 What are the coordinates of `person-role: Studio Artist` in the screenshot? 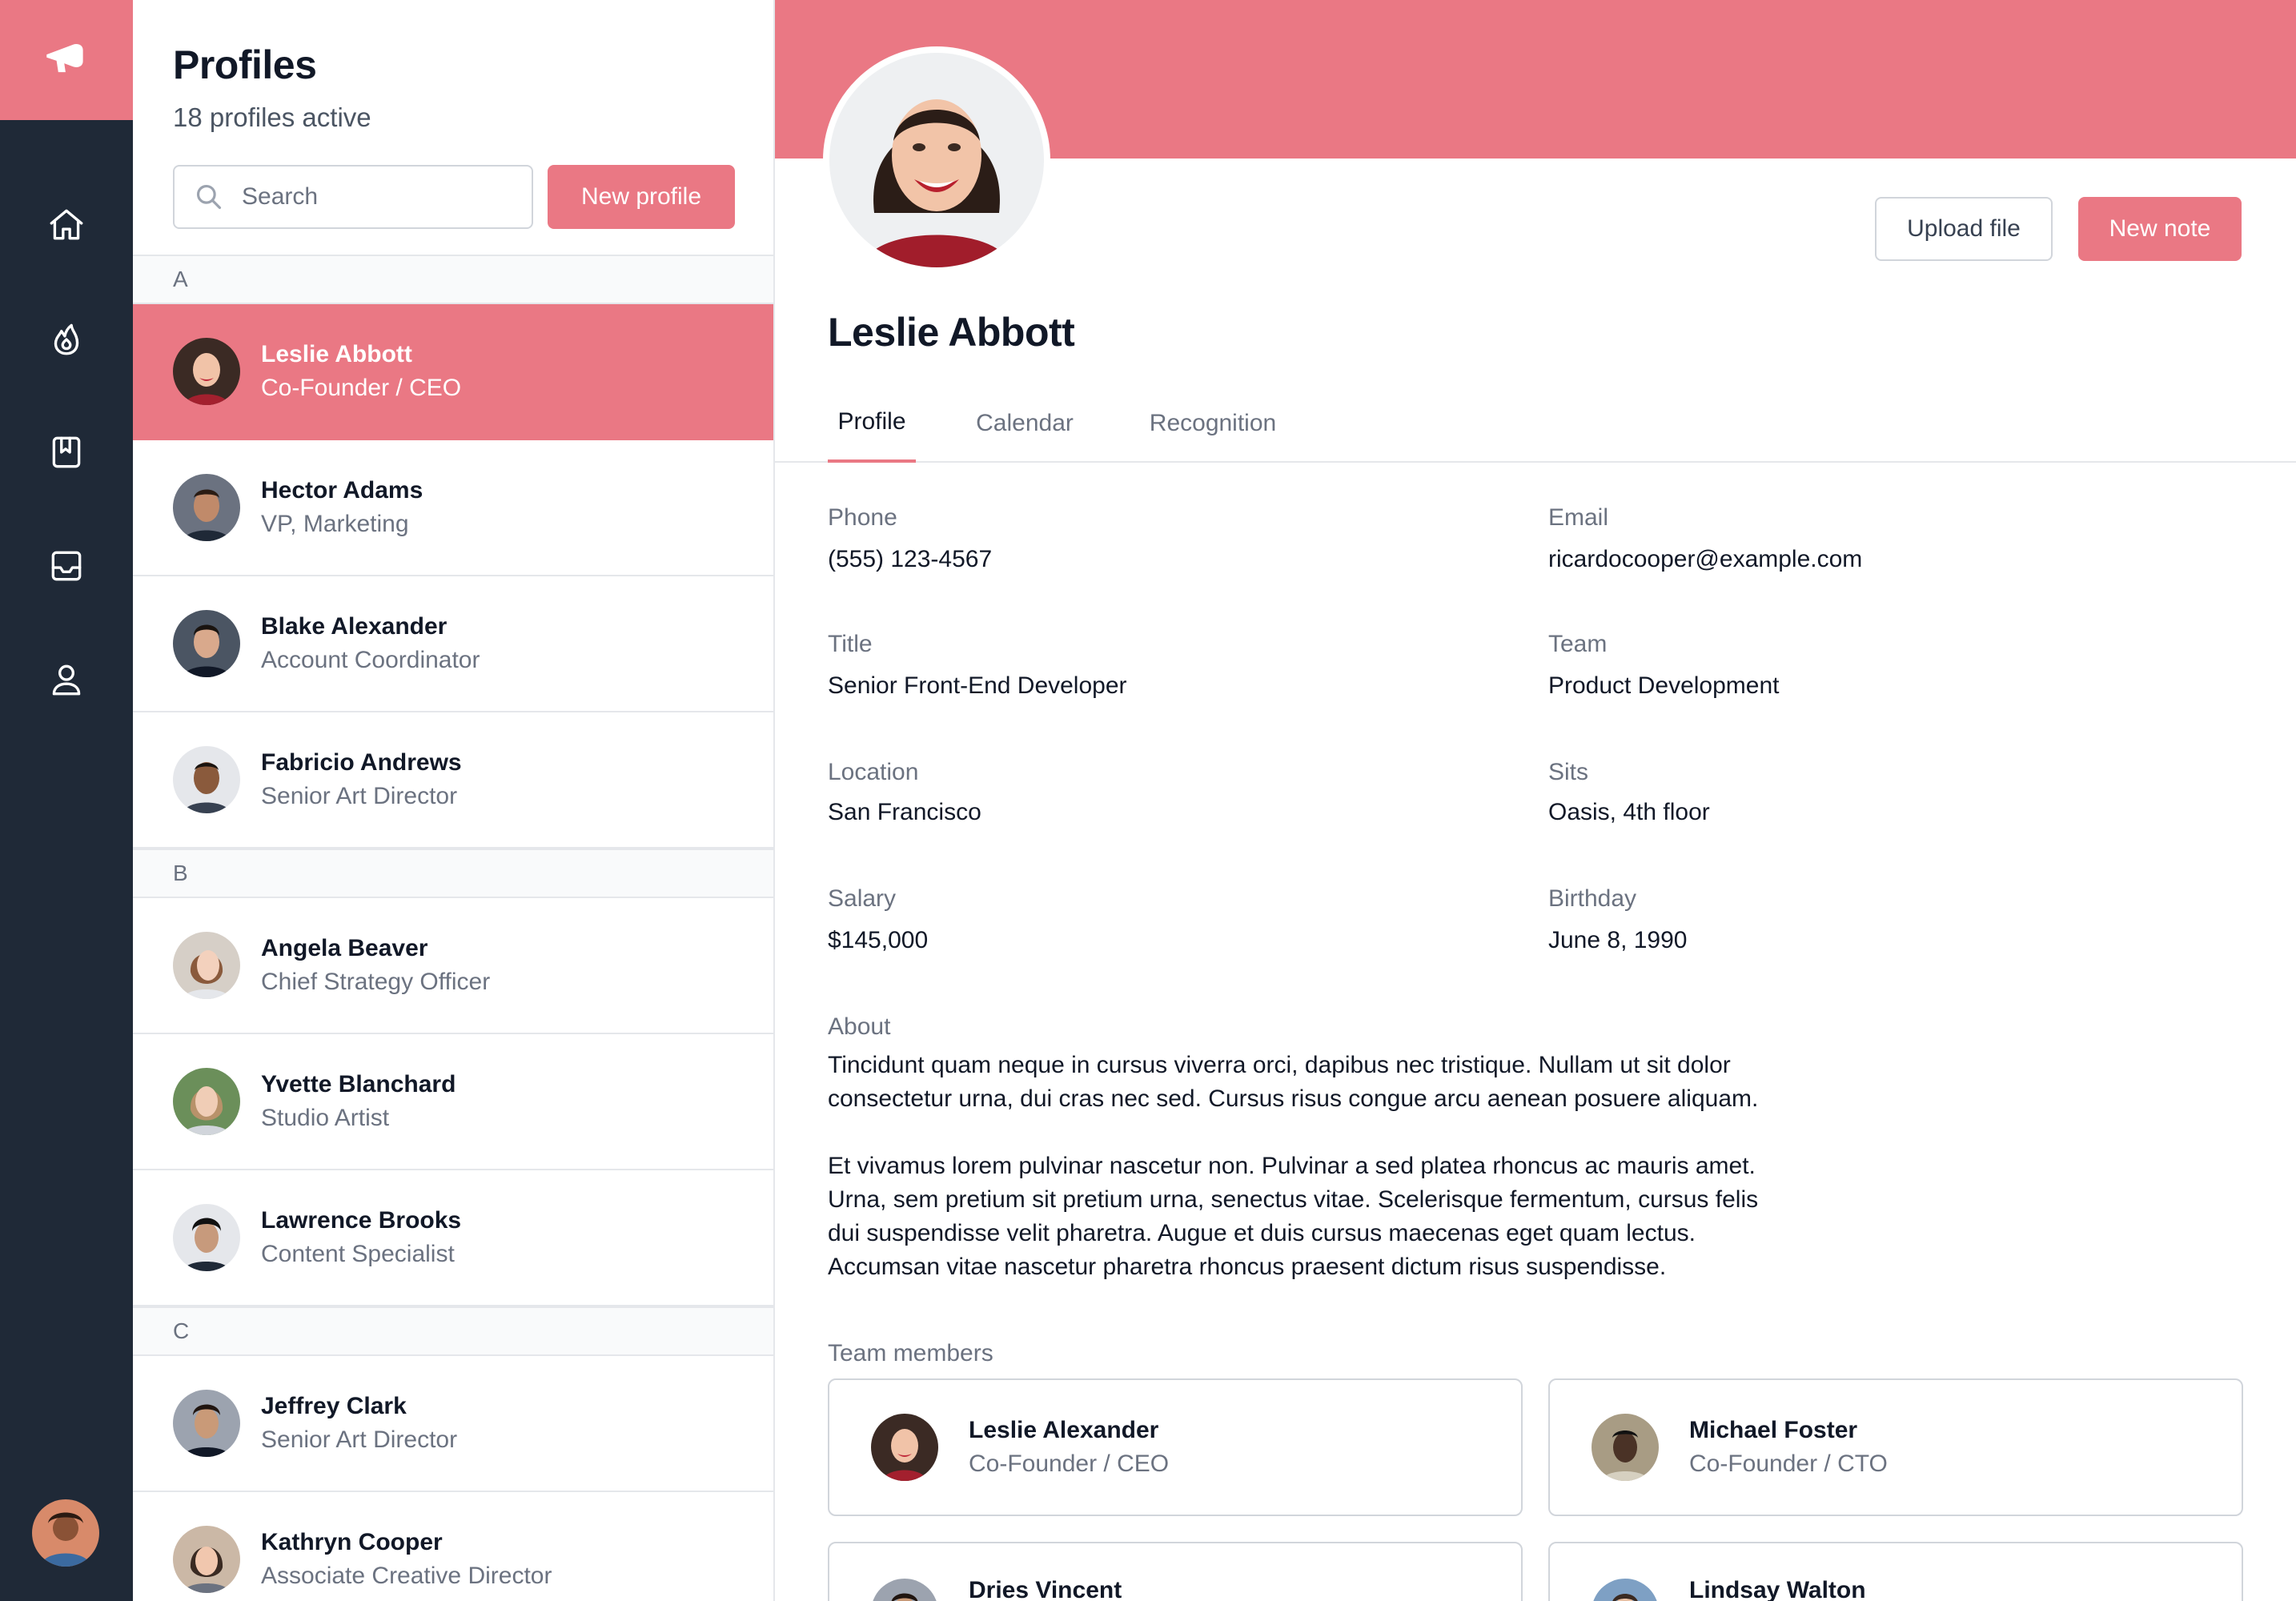 It's located at (325, 1118).